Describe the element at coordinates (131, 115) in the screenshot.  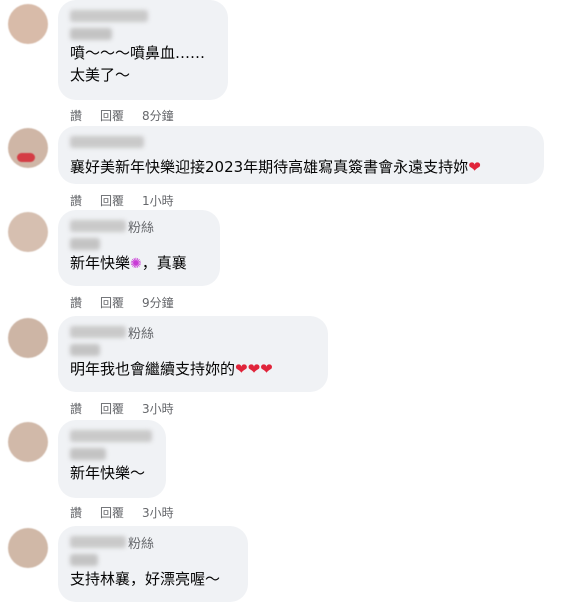
I see `comment-actions: 讚 回覆 8分鐘` at that location.